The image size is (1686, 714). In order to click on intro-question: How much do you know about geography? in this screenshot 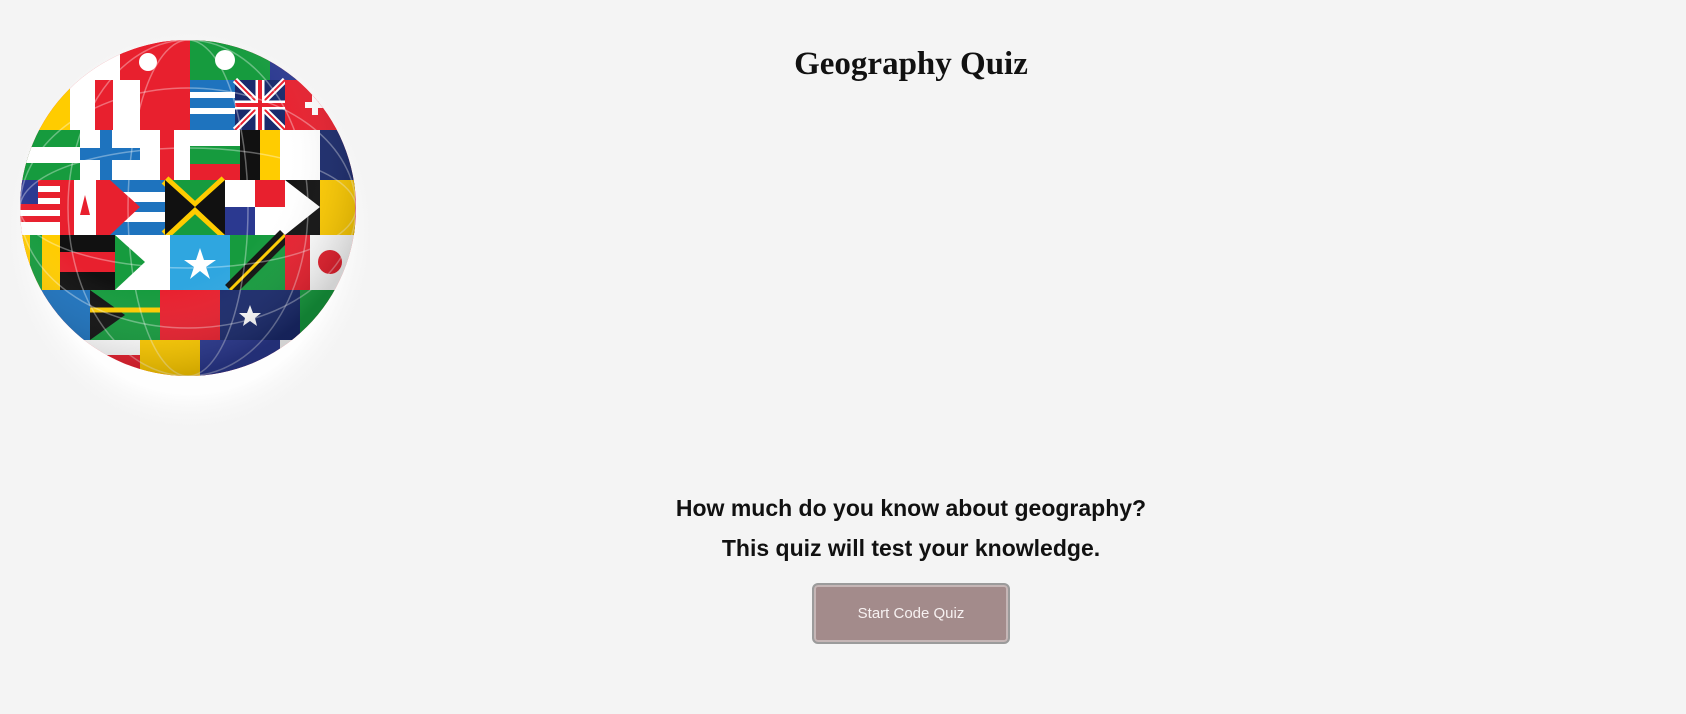, I will do `click(911, 508)`.